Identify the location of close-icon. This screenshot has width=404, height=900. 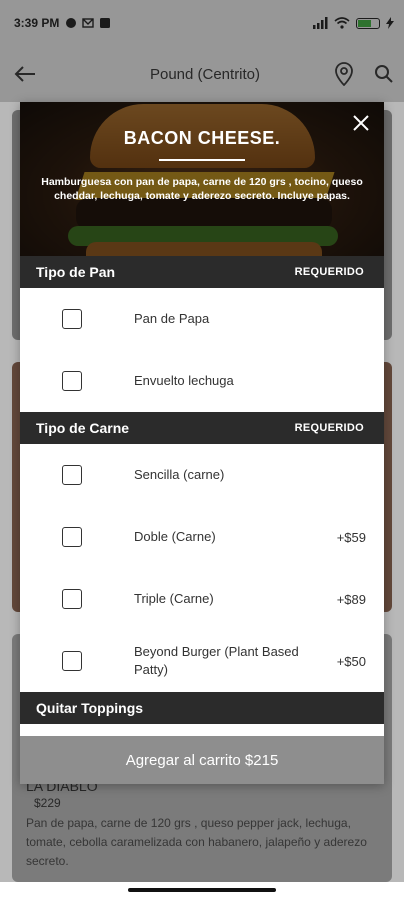
(361, 123).